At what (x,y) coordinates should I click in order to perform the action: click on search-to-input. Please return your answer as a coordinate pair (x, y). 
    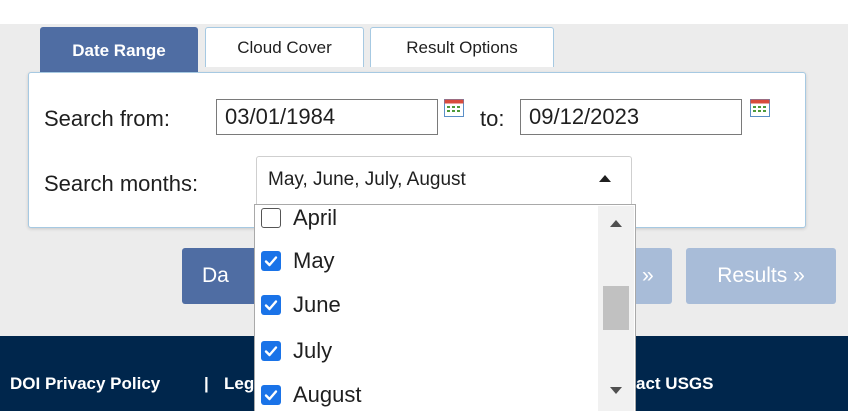
    Looking at the image, I should click on (631, 117).